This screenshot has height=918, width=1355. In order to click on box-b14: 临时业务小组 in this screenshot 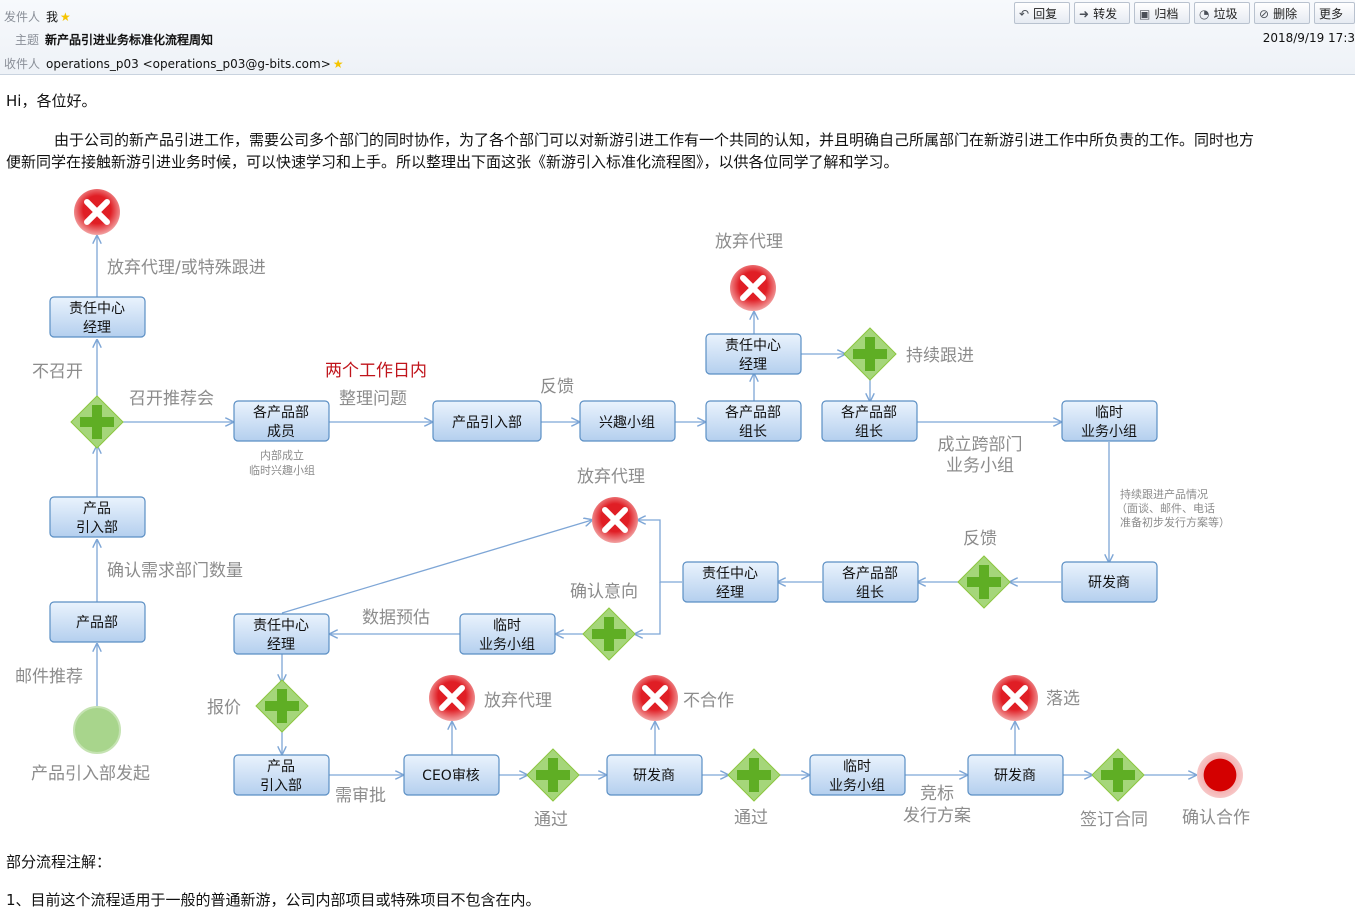, I will do `click(507, 634)`.